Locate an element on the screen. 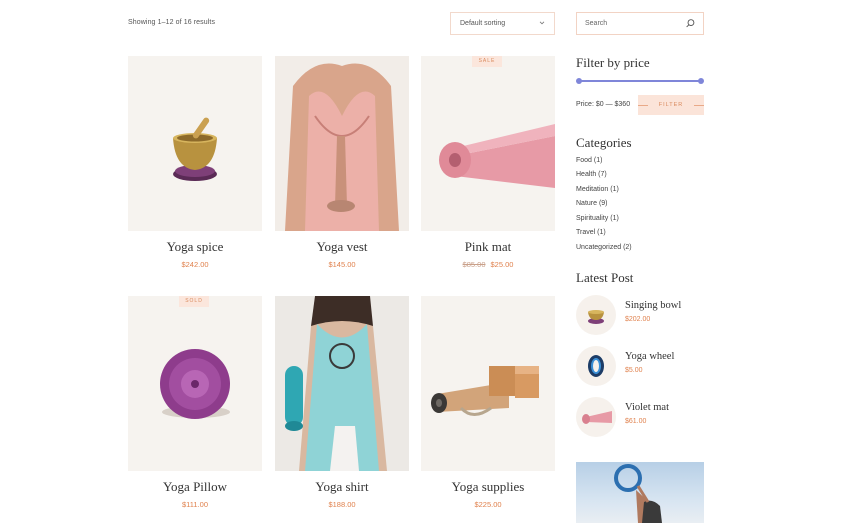 The width and height of the screenshot is (849, 523). promo-banner-image is located at coordinates (640, 492).